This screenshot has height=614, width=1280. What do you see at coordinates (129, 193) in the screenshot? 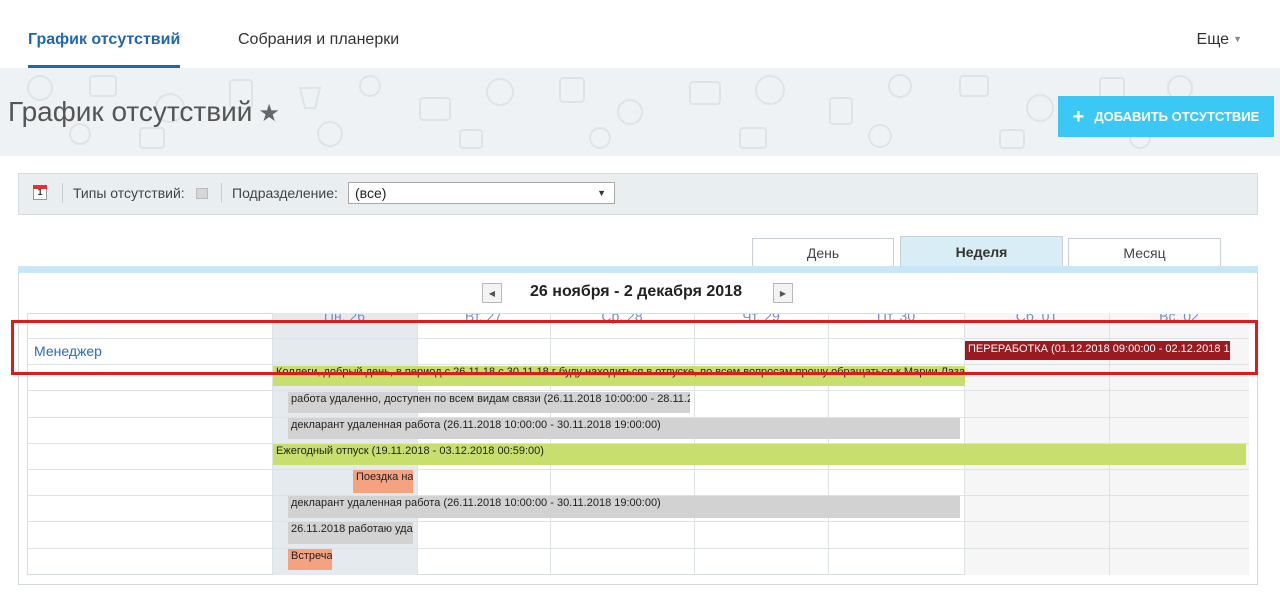
I see `absence-types-label: Типы отсутствий:` at bounding box center [129, 193].